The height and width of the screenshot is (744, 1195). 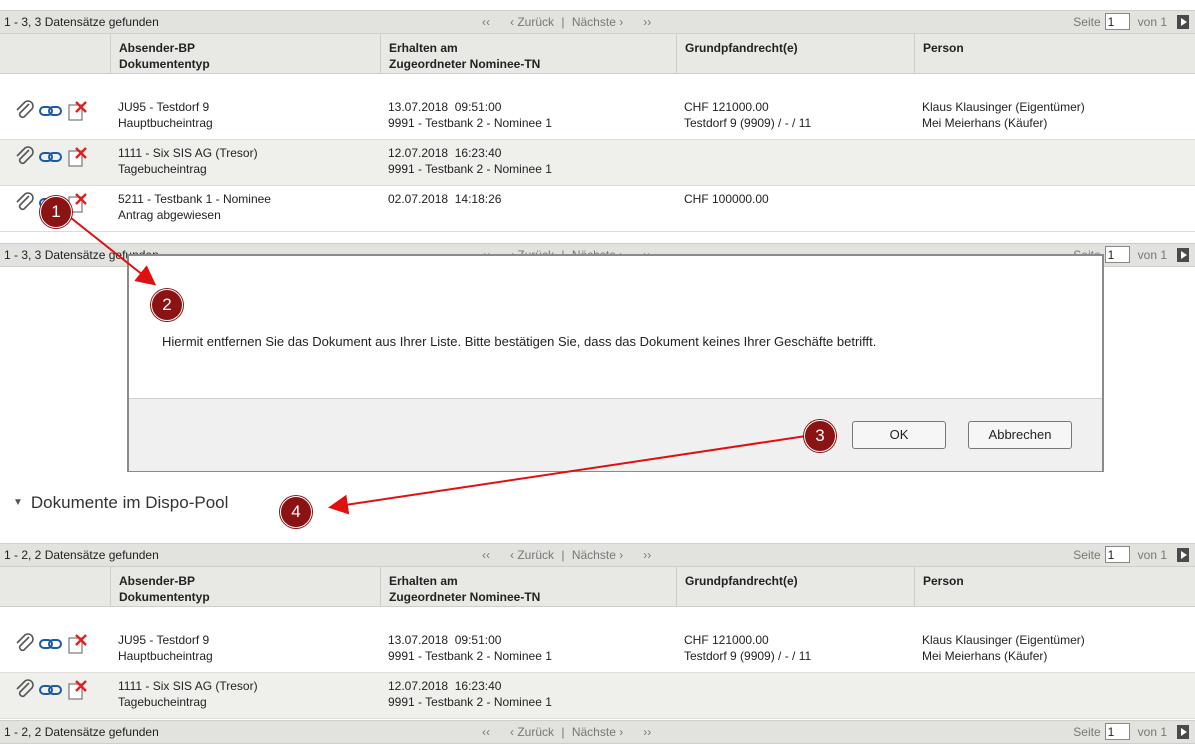 What do you see at coordinates (899, 435) in the screenshot?
I see `ok-button: OK` at bounding box center [899, 435].